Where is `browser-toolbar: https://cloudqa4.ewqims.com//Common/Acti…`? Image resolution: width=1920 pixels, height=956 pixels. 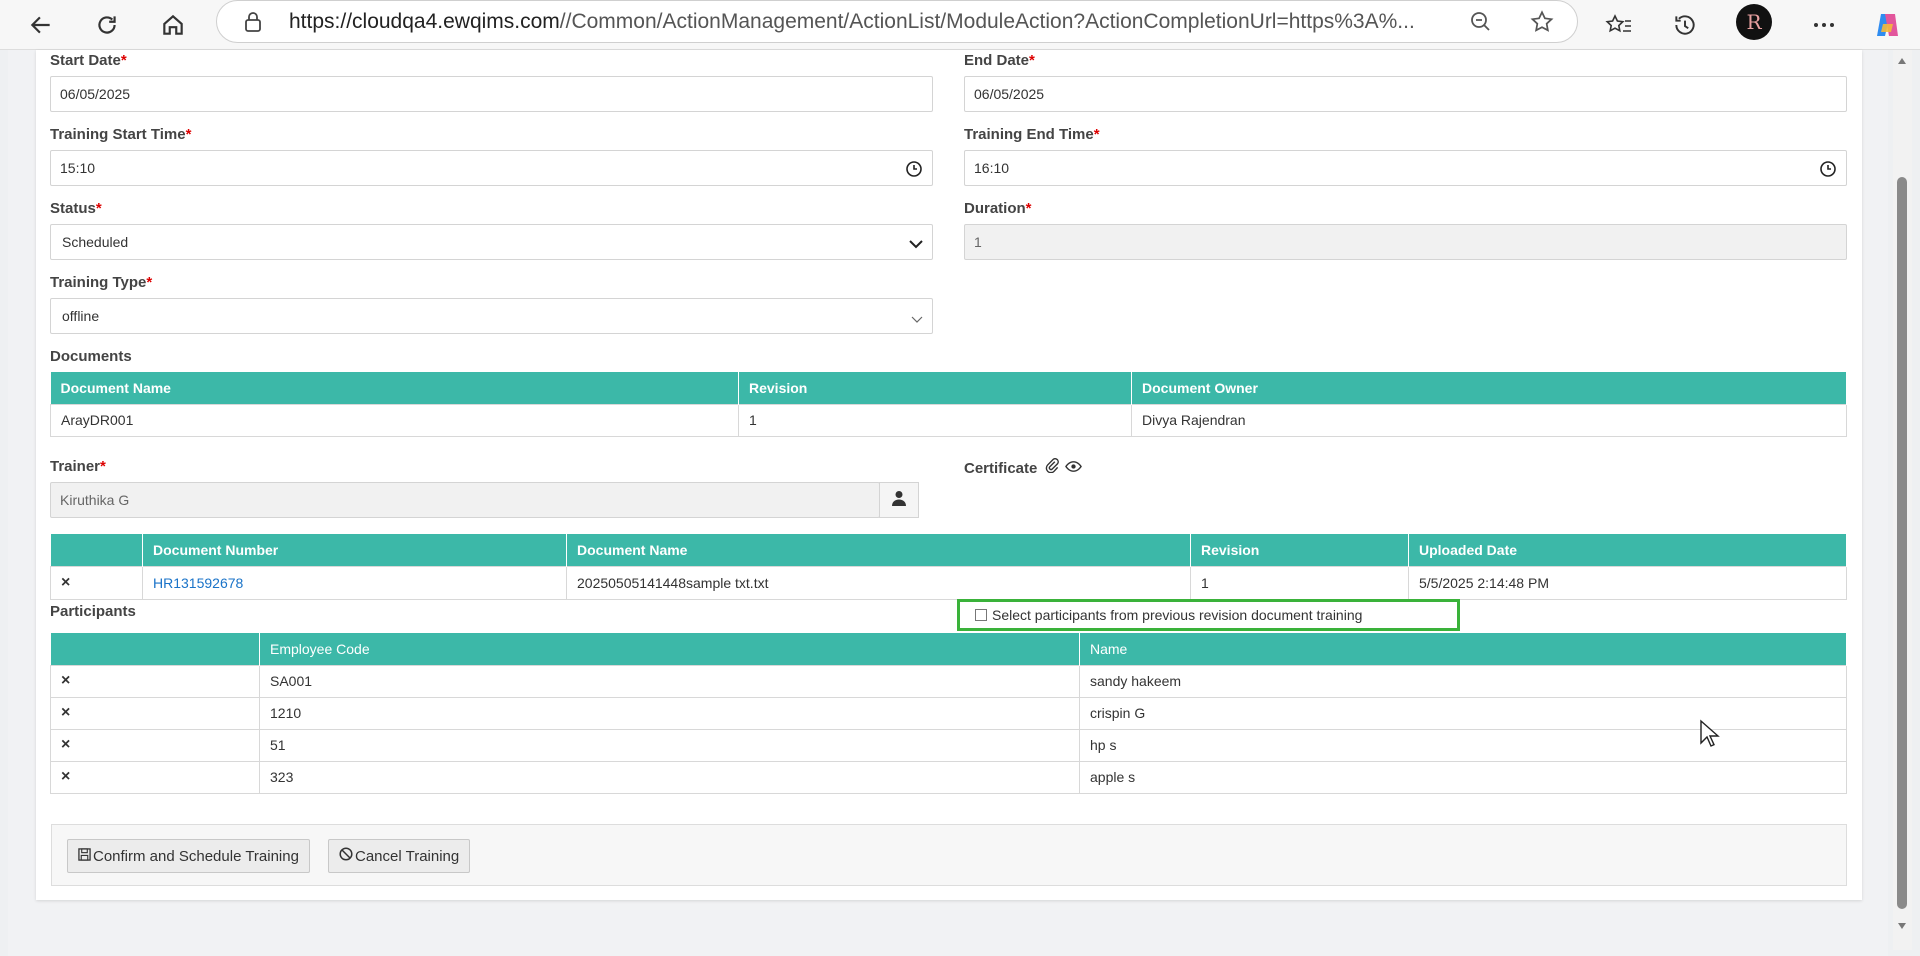
browser-toolbar: https://cloudqa4.ewqims.com//Common/Acti… is located at coordinates (960, 25).